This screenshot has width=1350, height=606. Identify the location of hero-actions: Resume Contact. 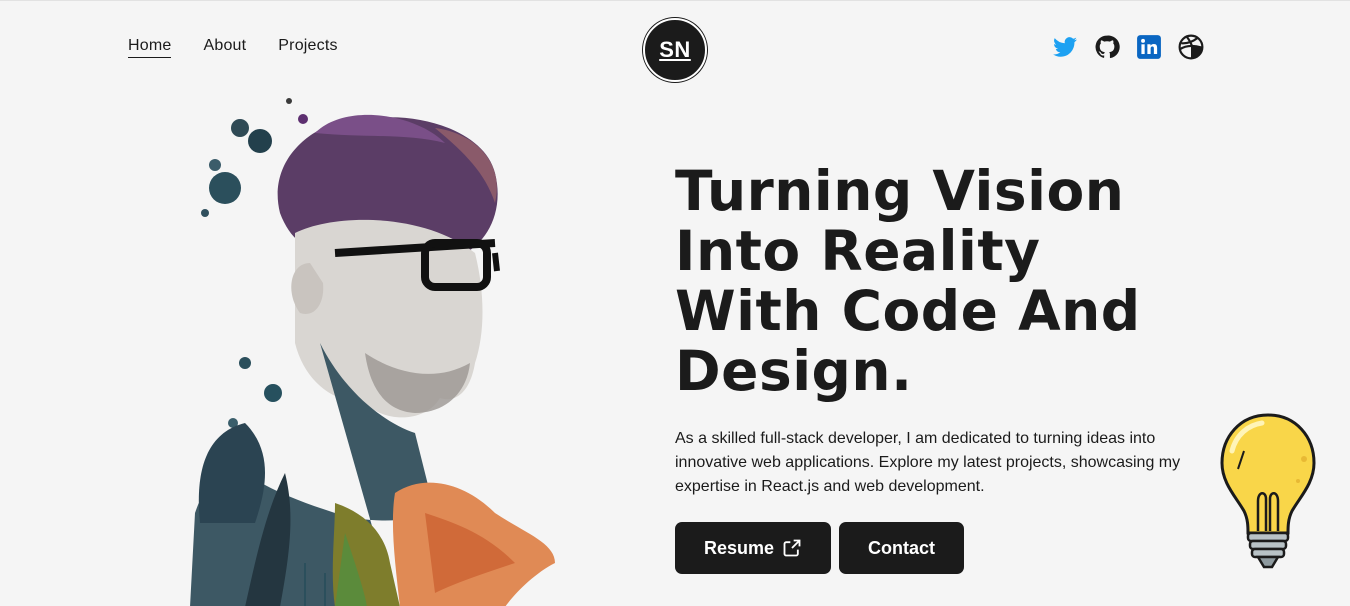
(819, 548).